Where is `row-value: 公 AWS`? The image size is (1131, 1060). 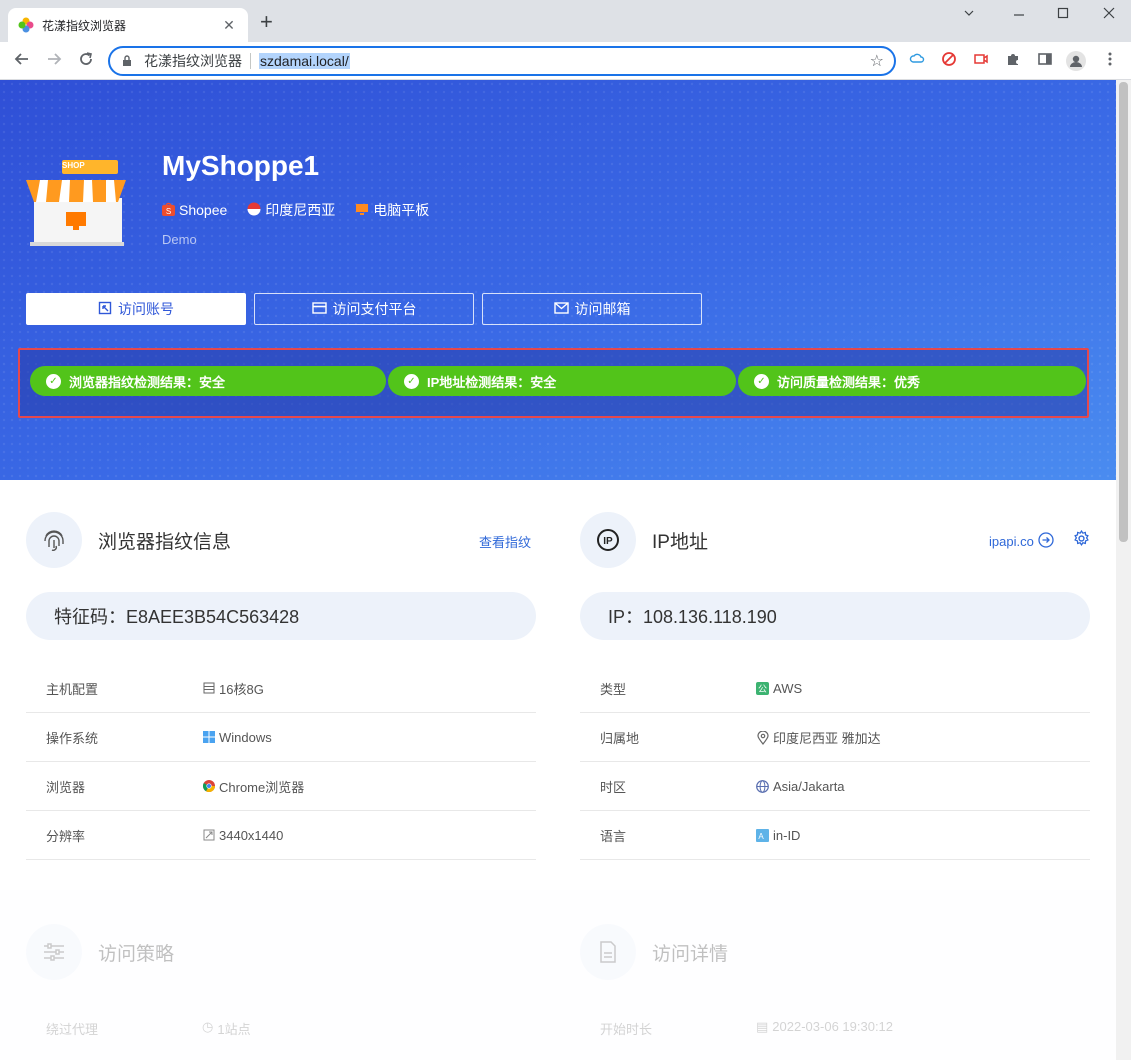
row-value: 公 AWS is located at coordinates (779, 688).